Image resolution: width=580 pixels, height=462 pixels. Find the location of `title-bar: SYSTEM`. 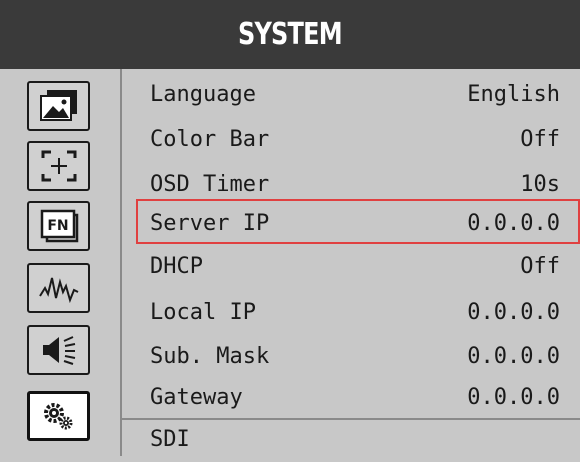

title-bar: SYSTEM is located at coordinates (290, 34).